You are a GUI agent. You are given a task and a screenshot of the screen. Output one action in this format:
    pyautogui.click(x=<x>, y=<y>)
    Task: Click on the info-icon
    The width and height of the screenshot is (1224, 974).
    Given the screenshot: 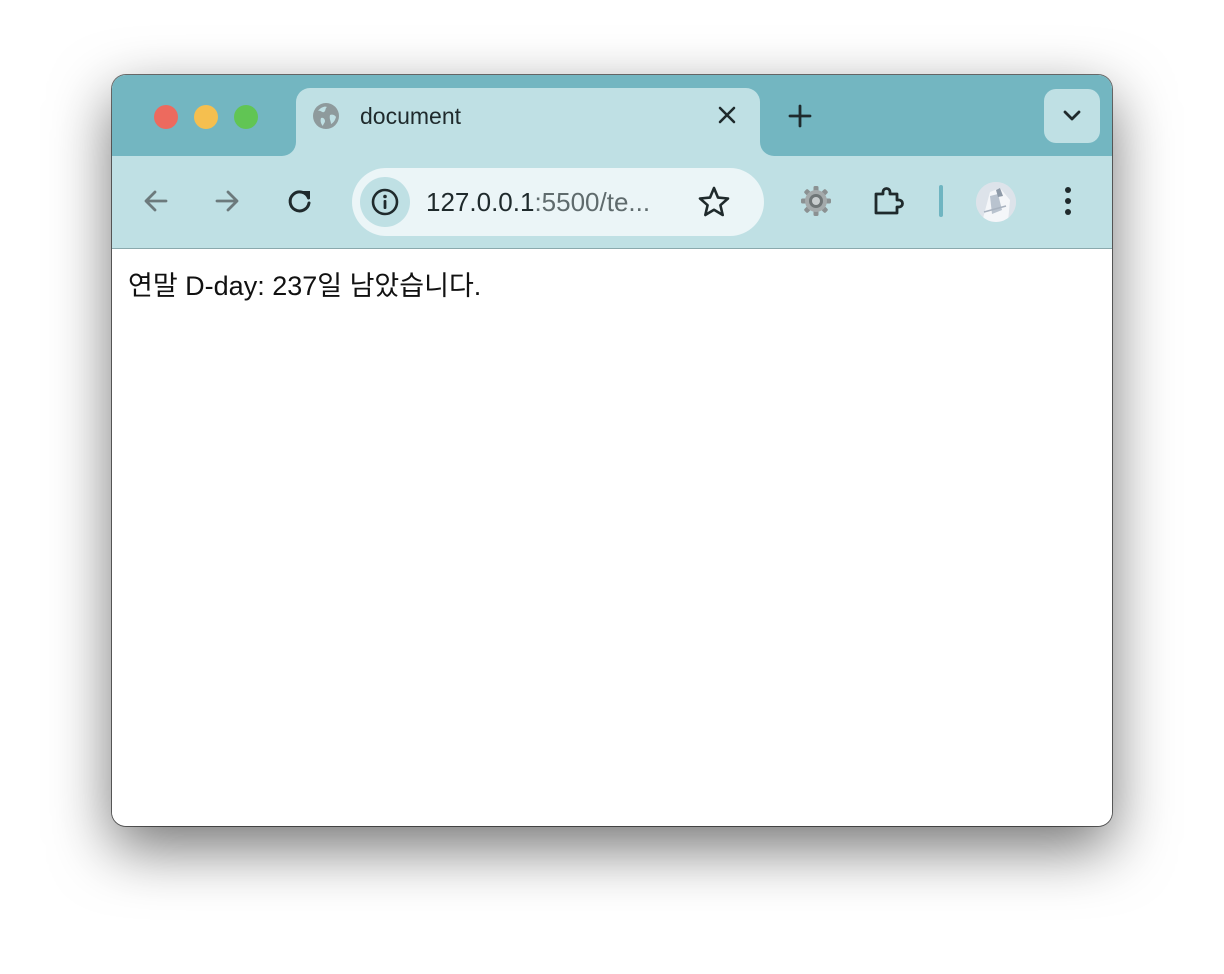 What is the action you would take?
    pyautogui.click(x=385, y=202)
    